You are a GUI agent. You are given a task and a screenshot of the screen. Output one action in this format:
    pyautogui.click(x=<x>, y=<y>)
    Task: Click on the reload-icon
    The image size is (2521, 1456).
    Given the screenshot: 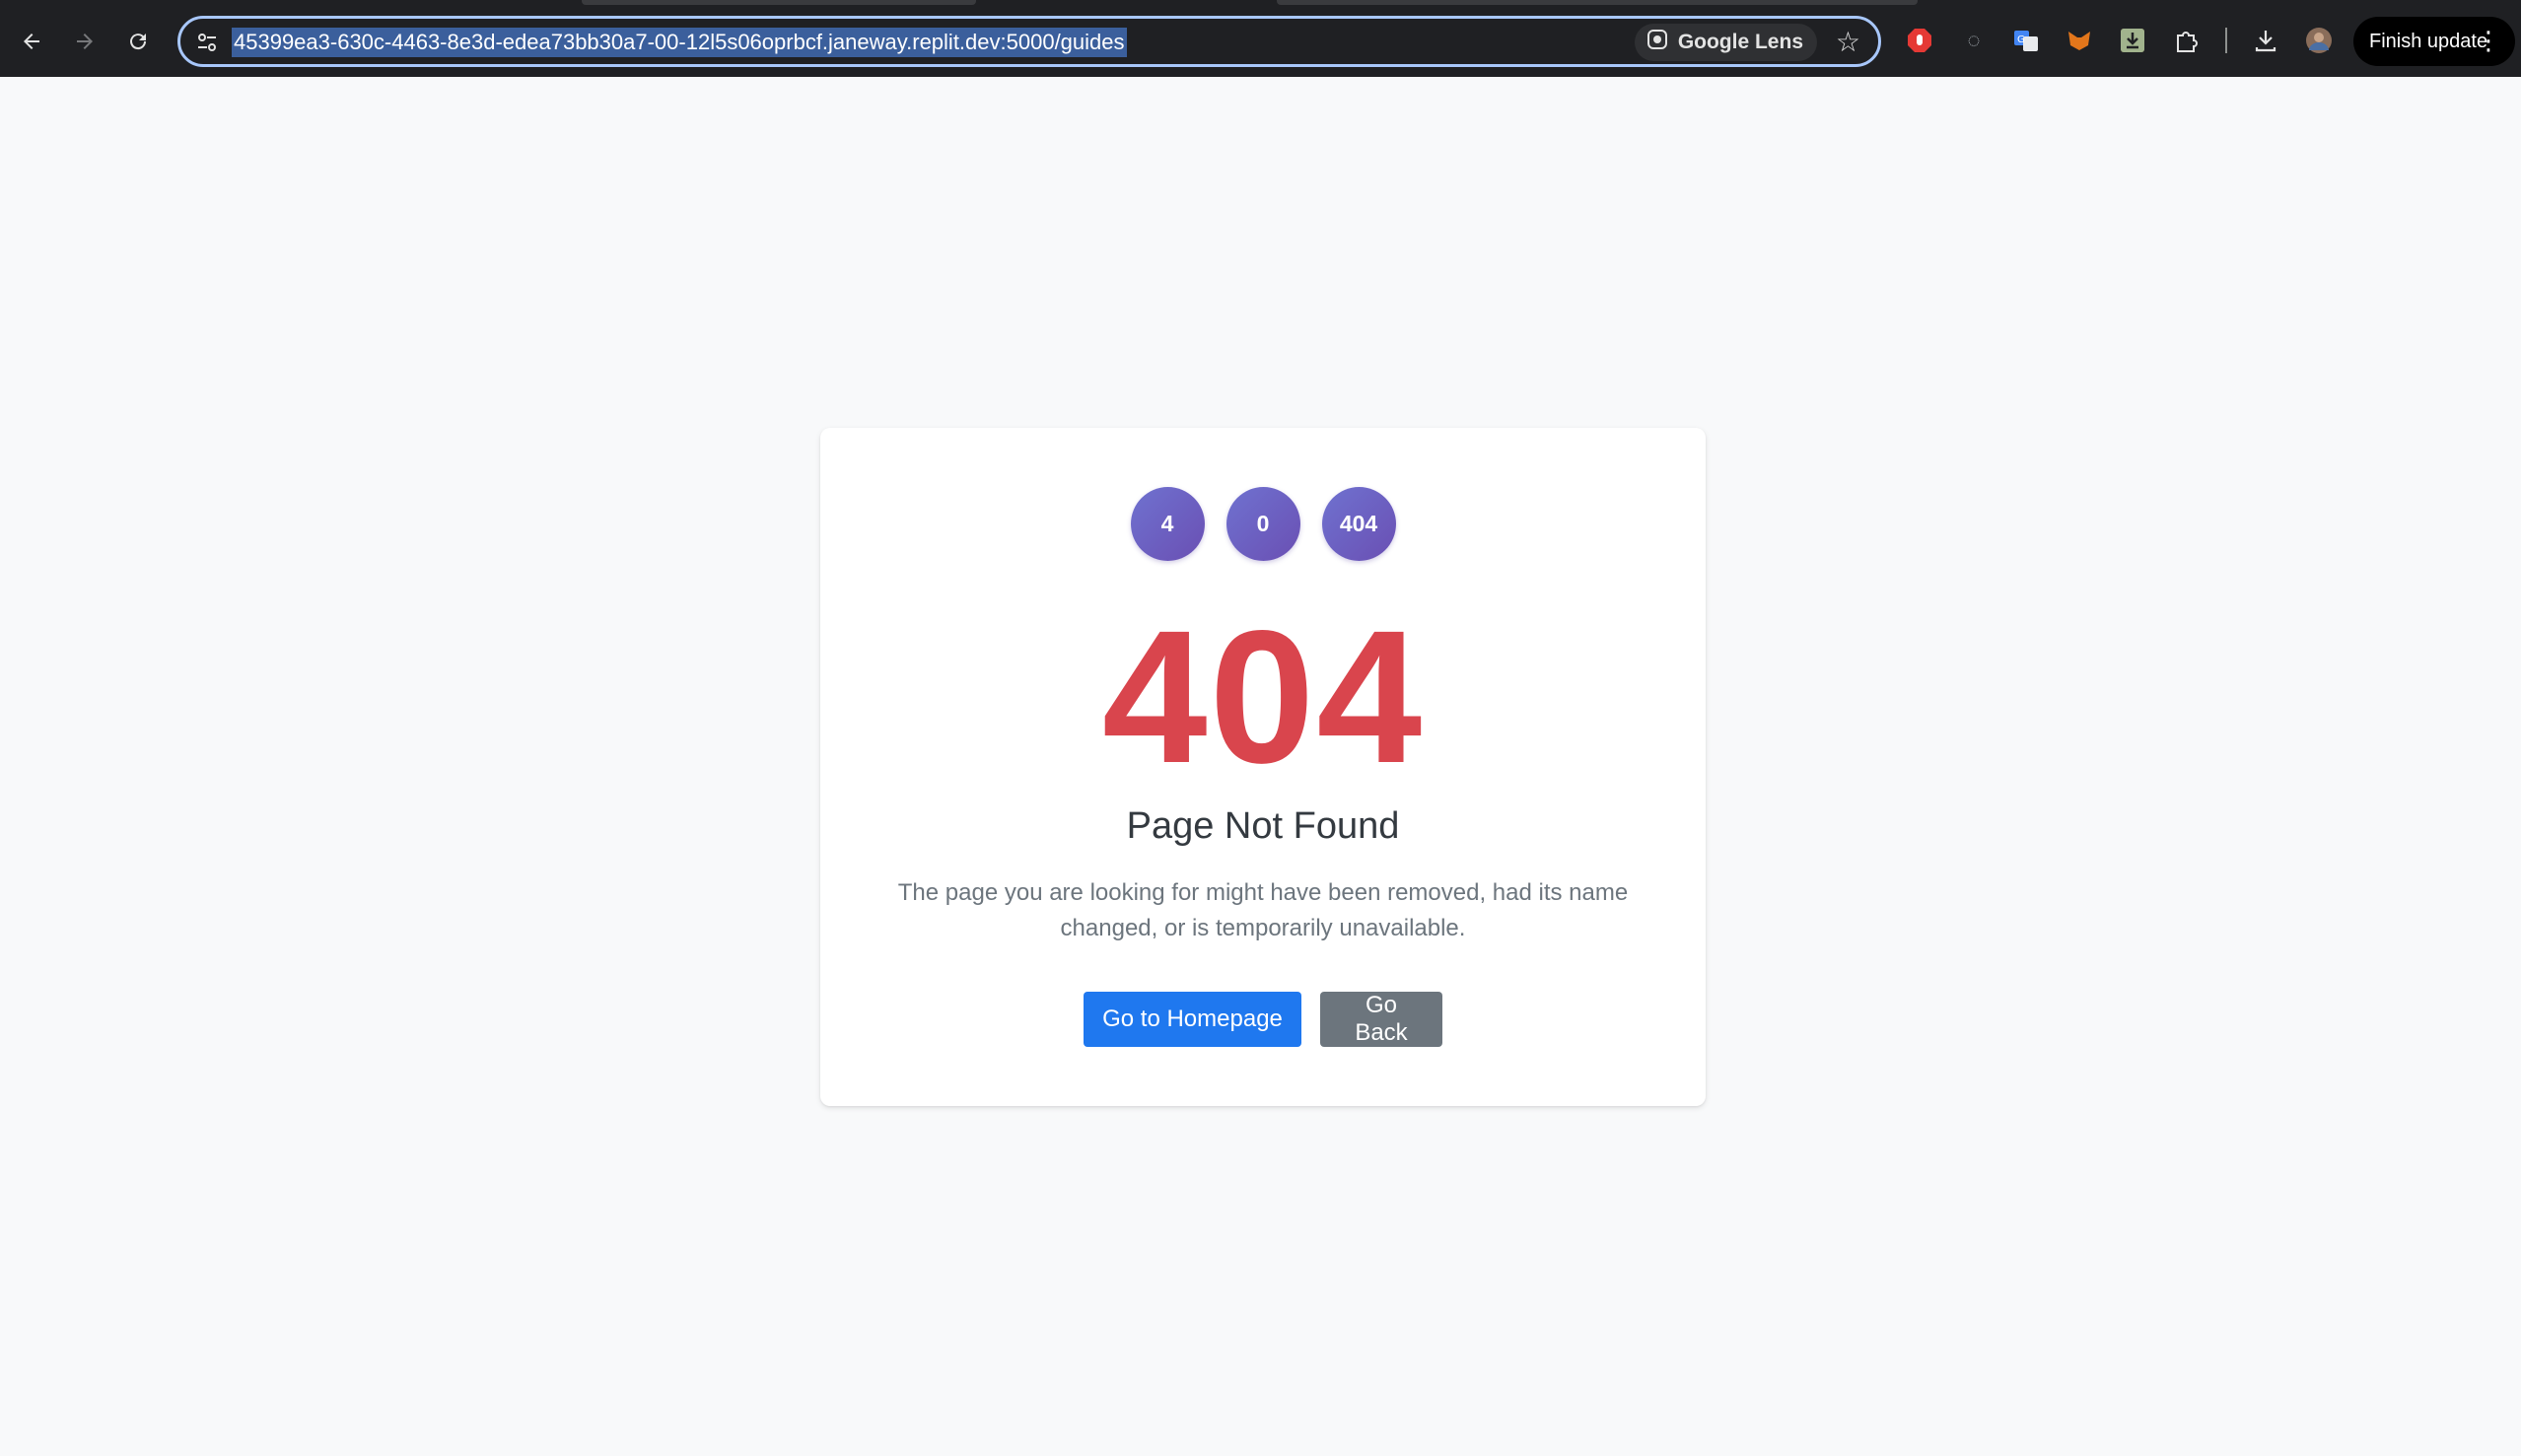 What is the action you would take?
    pyautogui.click(x=138, y=41)
    